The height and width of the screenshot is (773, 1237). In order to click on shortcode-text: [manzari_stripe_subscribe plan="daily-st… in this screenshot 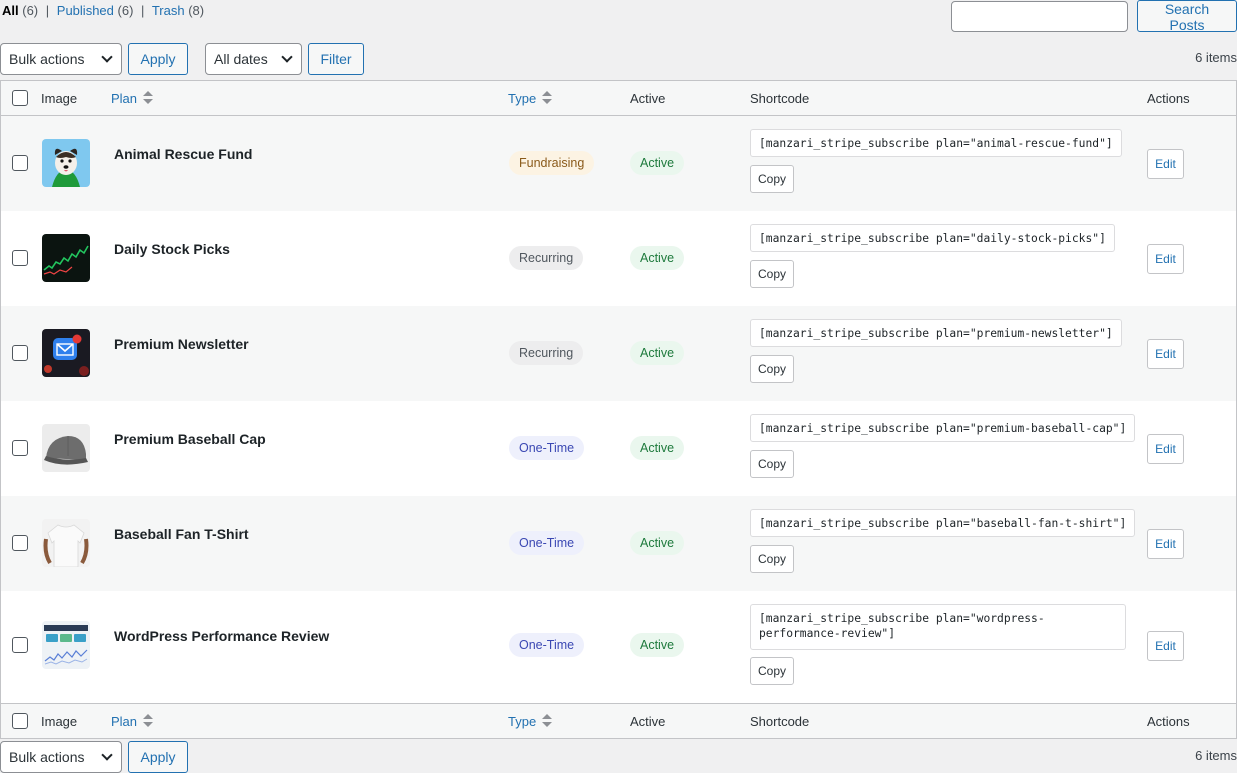, I will do `click(932, 238)`.